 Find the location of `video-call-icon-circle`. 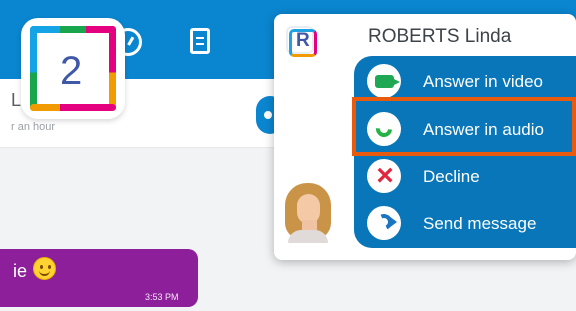

video-call-icon-circle is located at coordinates (384, 81).